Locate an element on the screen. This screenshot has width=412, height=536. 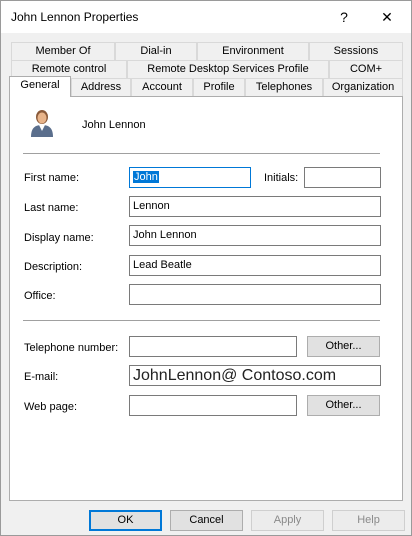
tab-sessions: Sessions is located at coordinates (356, 51).